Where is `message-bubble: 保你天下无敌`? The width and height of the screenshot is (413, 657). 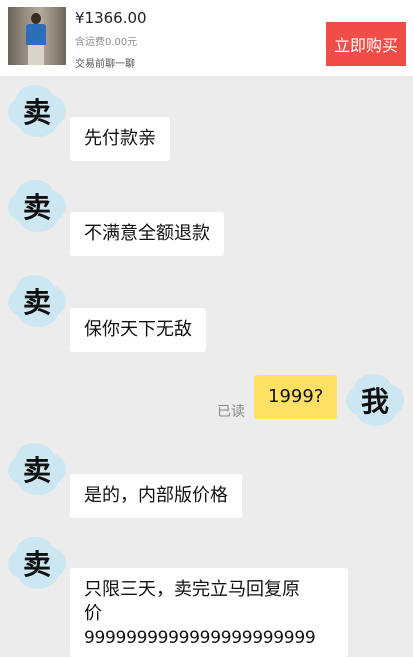
message-bubble: 保你天下无敌 is located at coordinates (138, 330).